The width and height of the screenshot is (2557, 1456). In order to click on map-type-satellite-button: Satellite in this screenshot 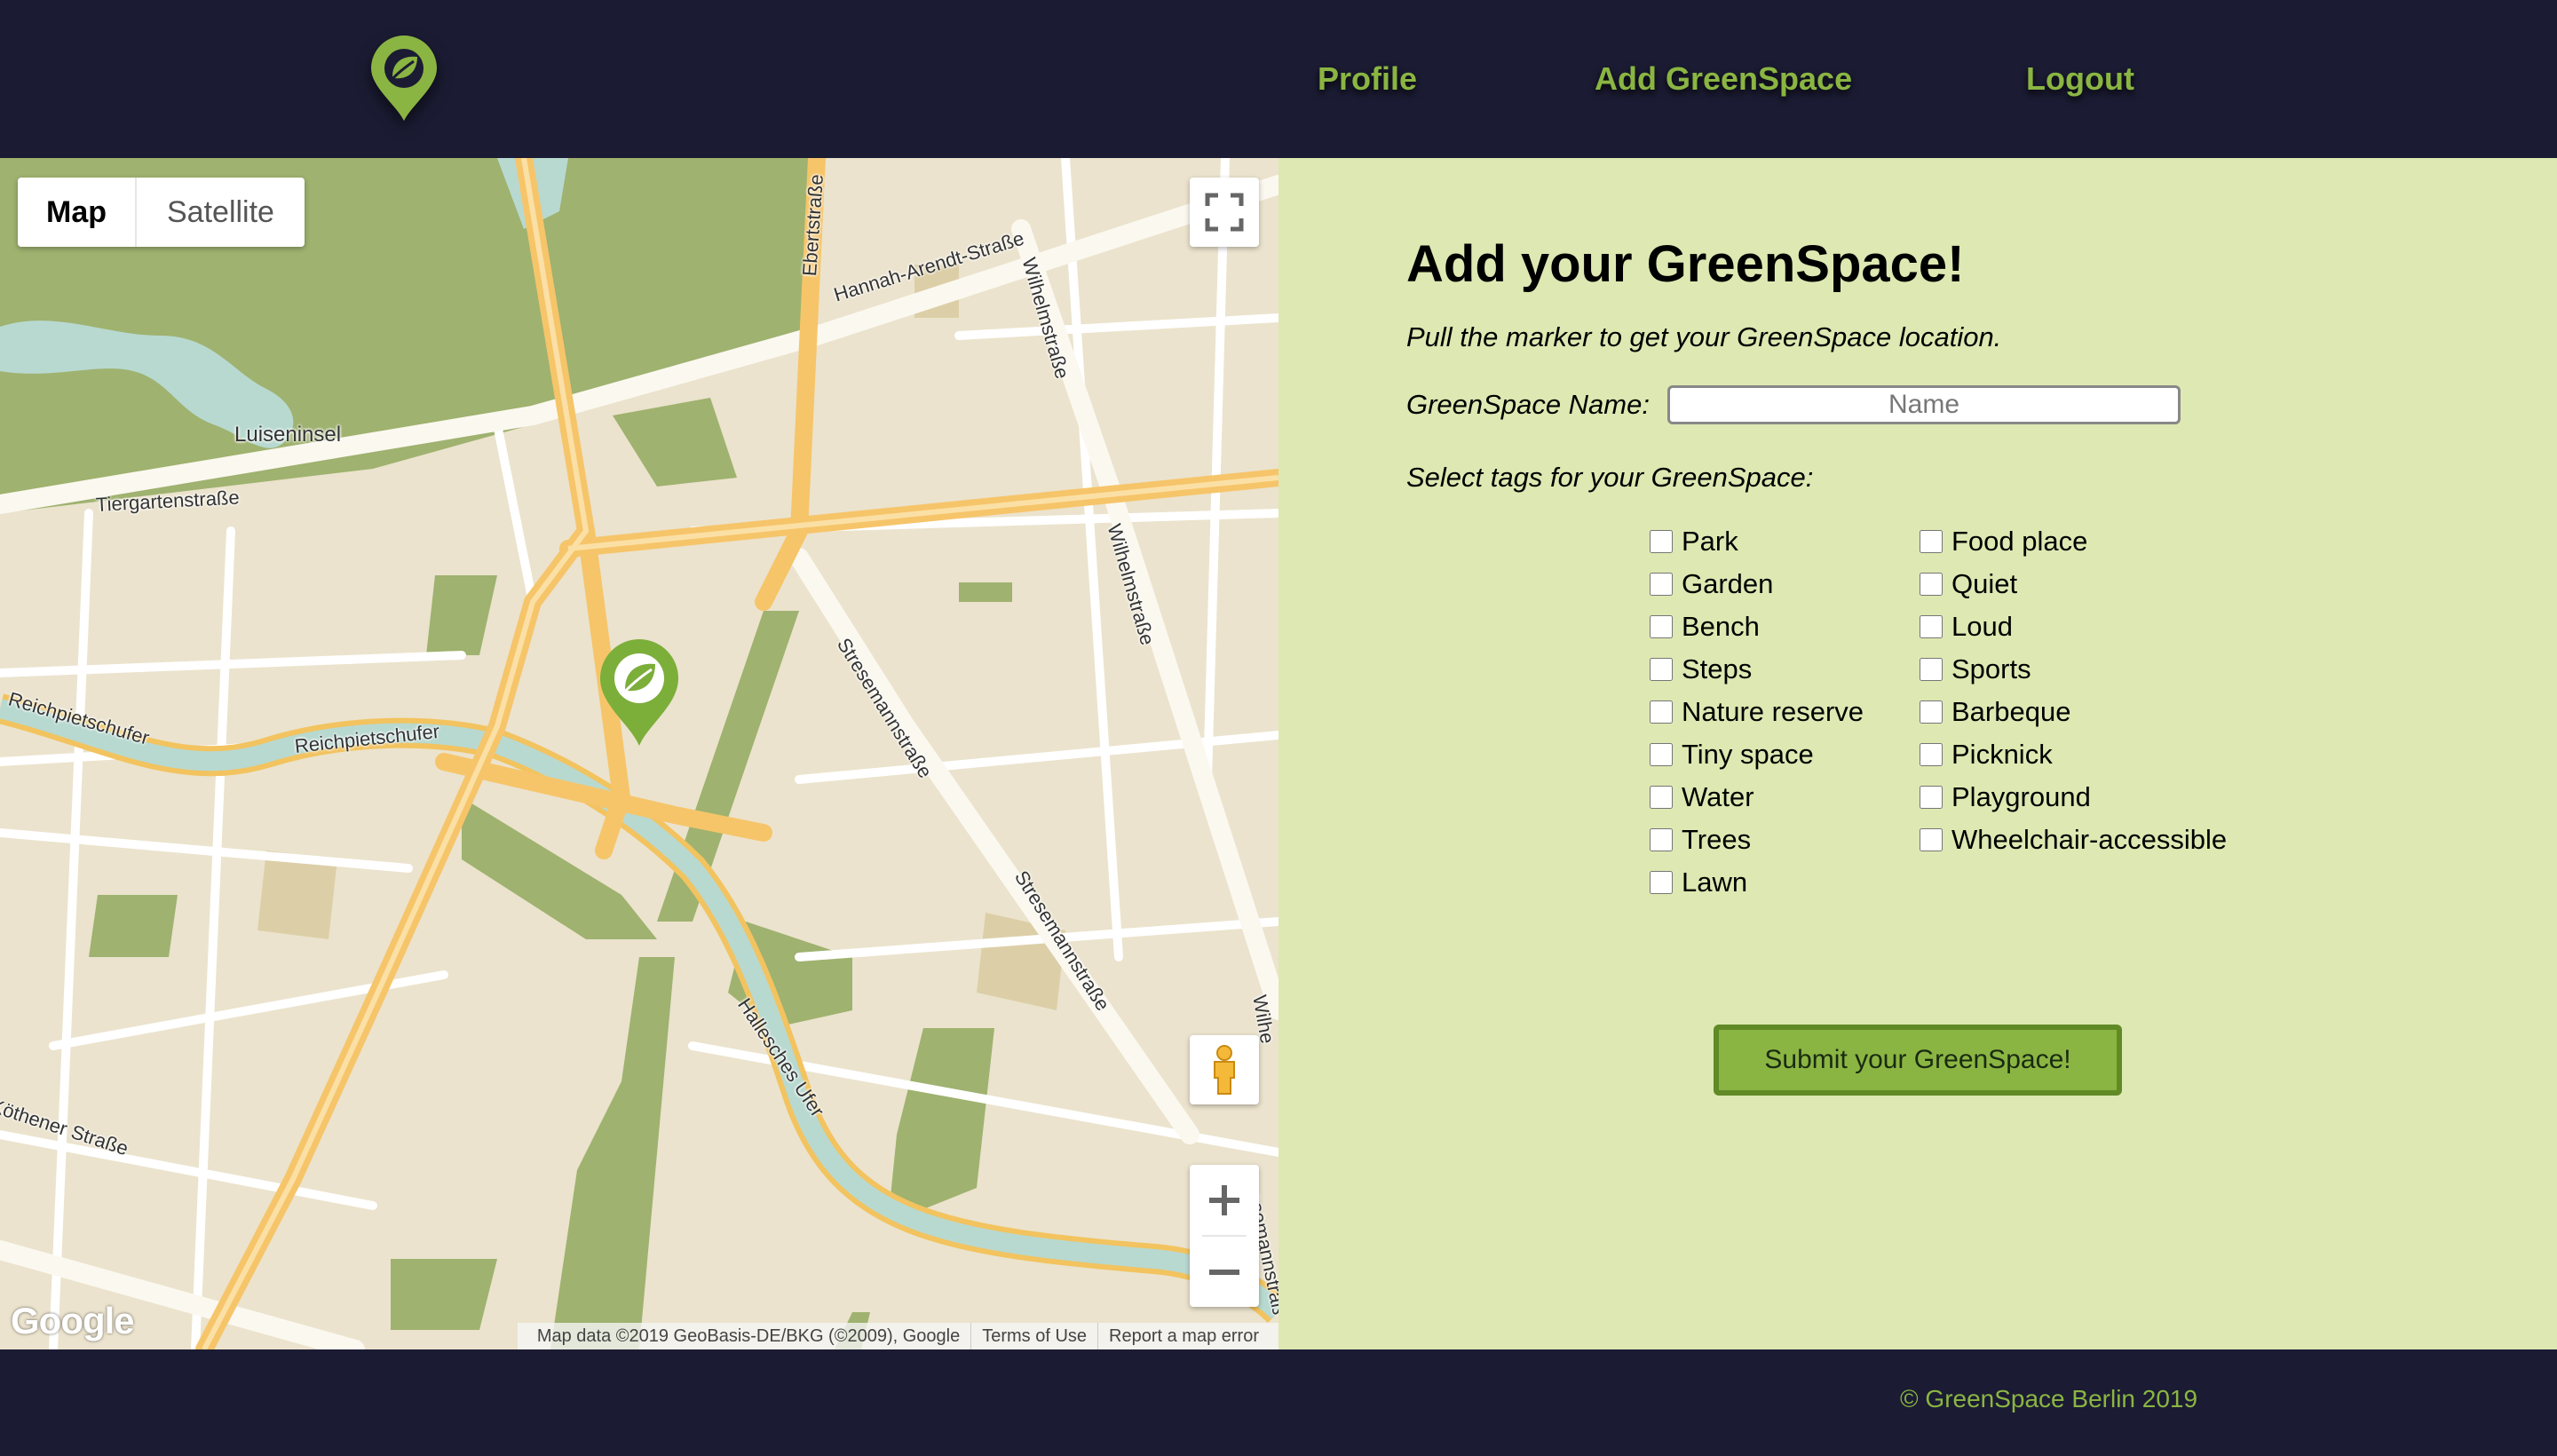, I will do `click(221, 212)`.